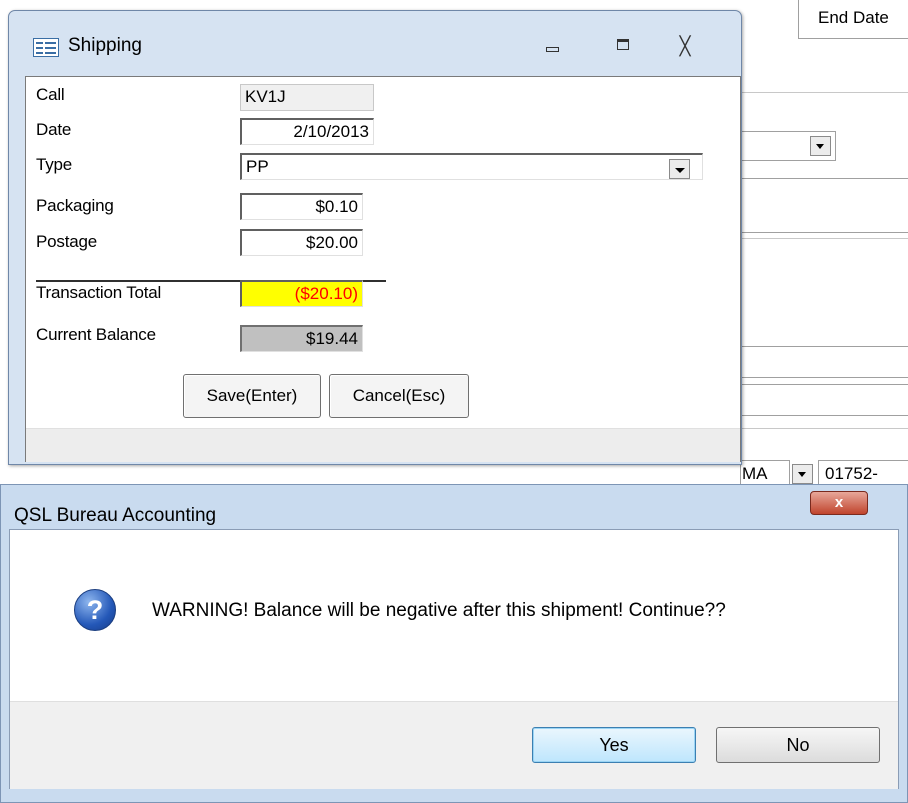  Describe the element at coordinates (383, 445) in the screenshot. I see `shipping-form-footer` at that location.